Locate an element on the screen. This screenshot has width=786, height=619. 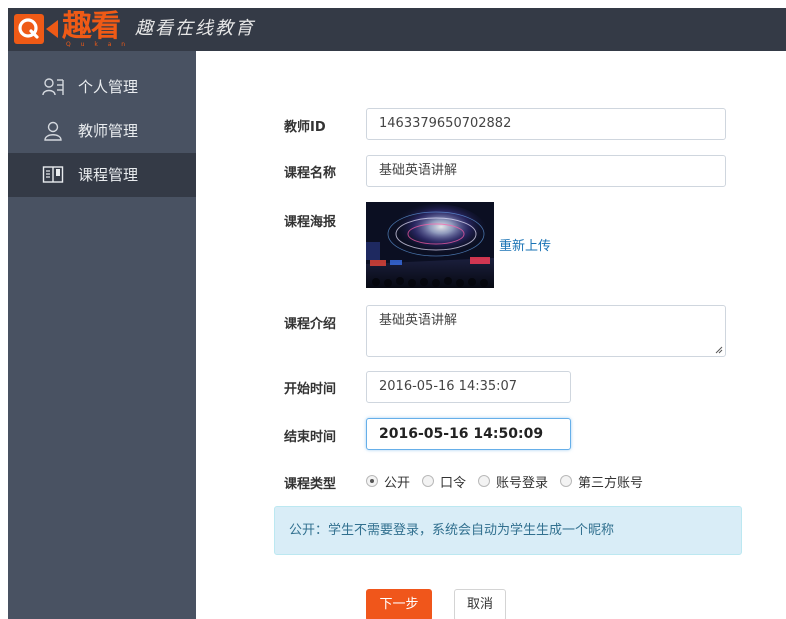
sidebar-item-courses: 课程管理 is located at coordinates (102, 175).